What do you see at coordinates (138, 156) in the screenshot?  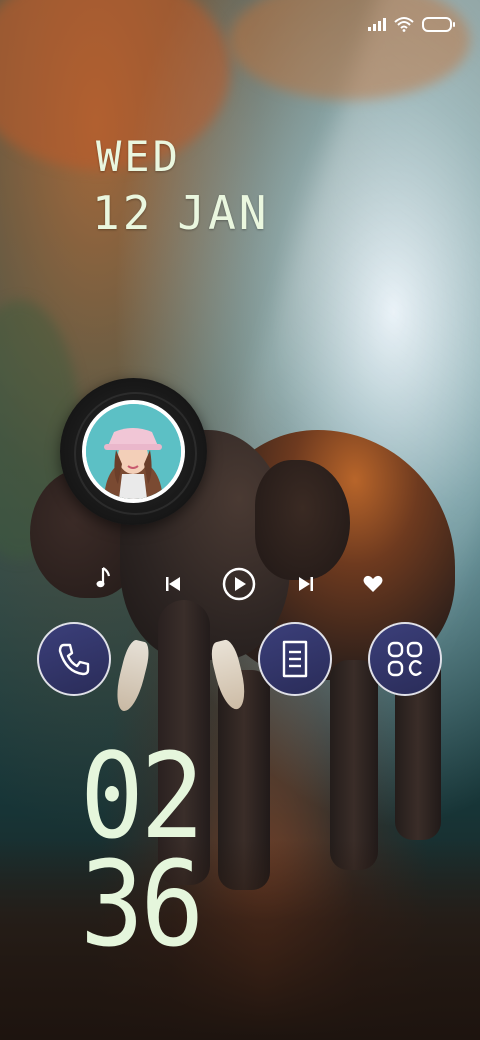 I see `day-of-week: WED` at bounding box center [138, 156].